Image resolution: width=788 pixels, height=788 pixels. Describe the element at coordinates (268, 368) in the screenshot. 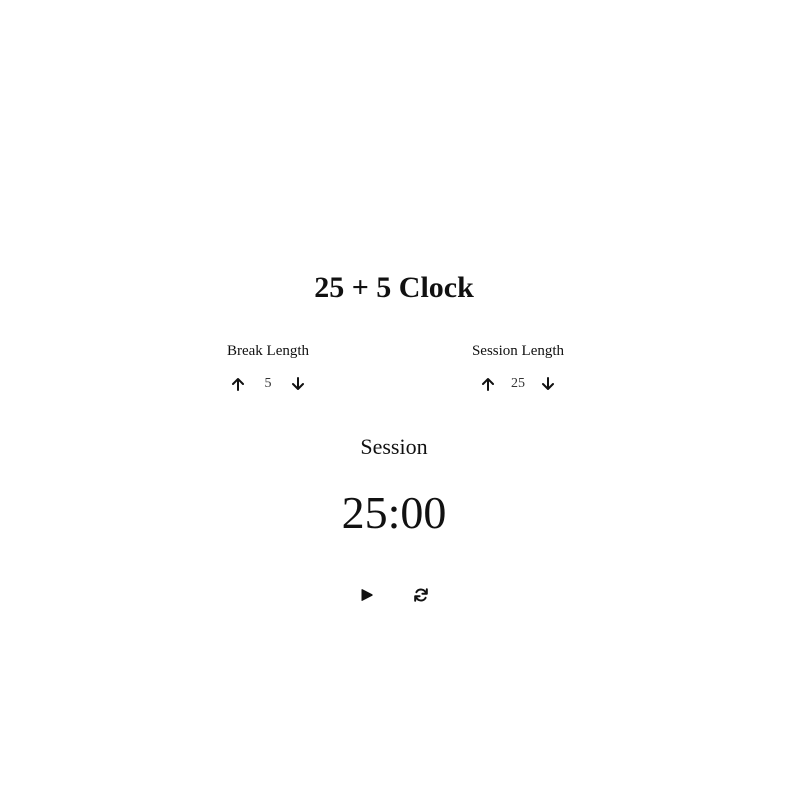

I see `break-length-control: Break Length 5` at that location.